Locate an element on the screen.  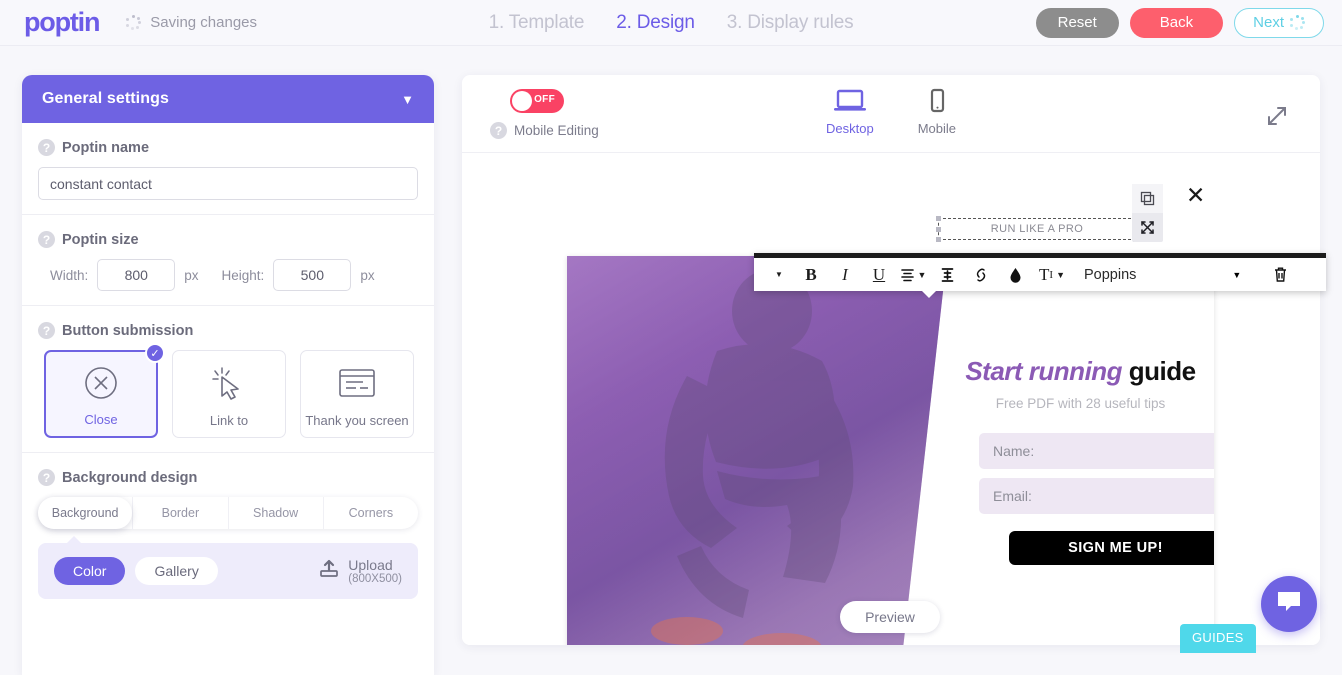
link-button is located at coordinates (981, 274).